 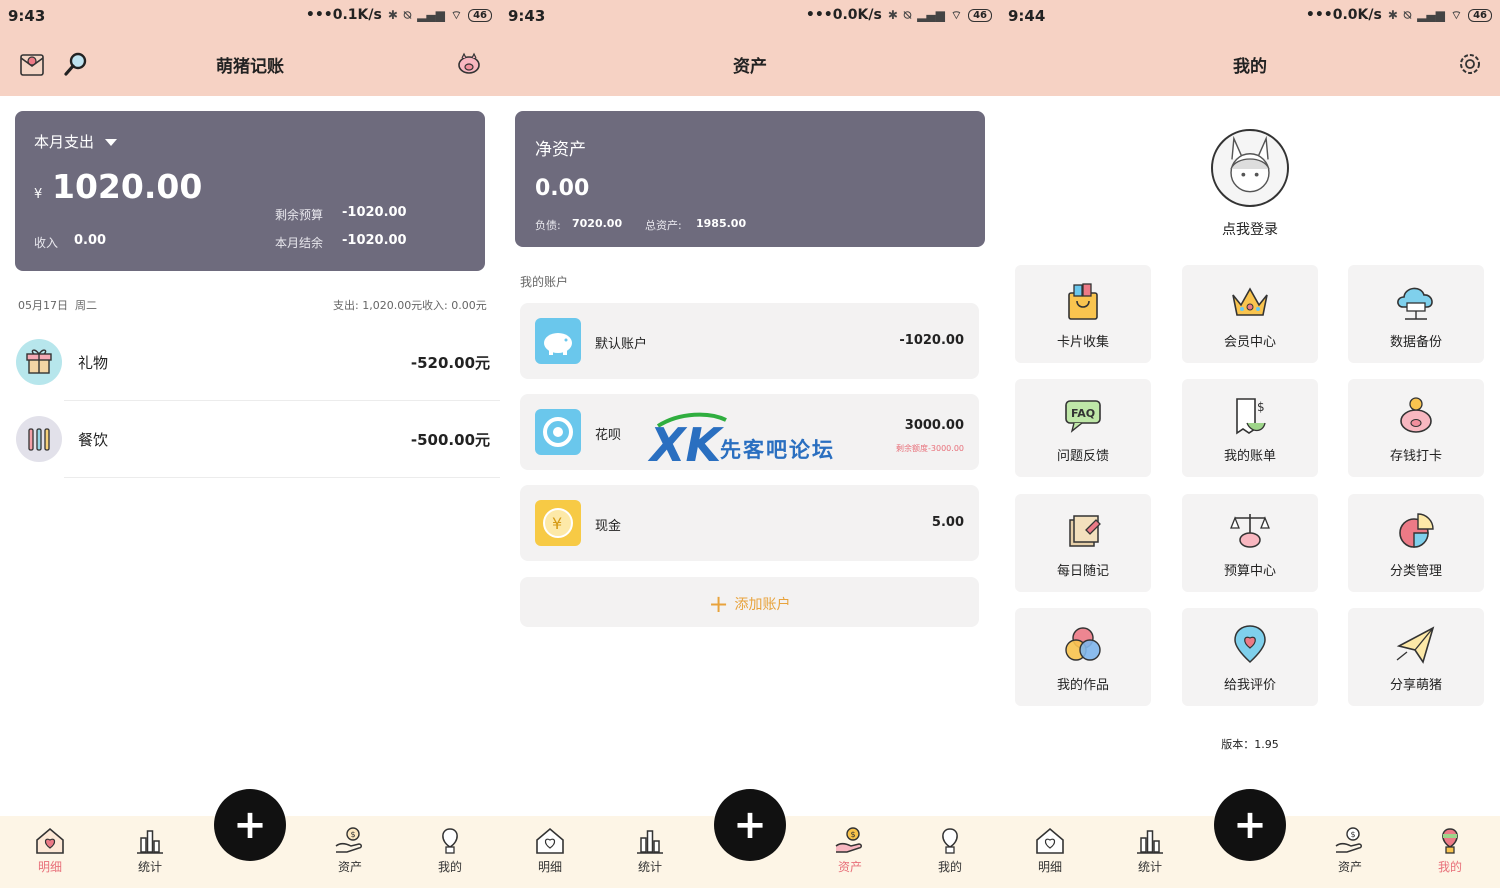 What do you see at coordinates (544, 282) in the screenshot?
I see `accounts-header: 我的账户` at bounding box center [544, 282].